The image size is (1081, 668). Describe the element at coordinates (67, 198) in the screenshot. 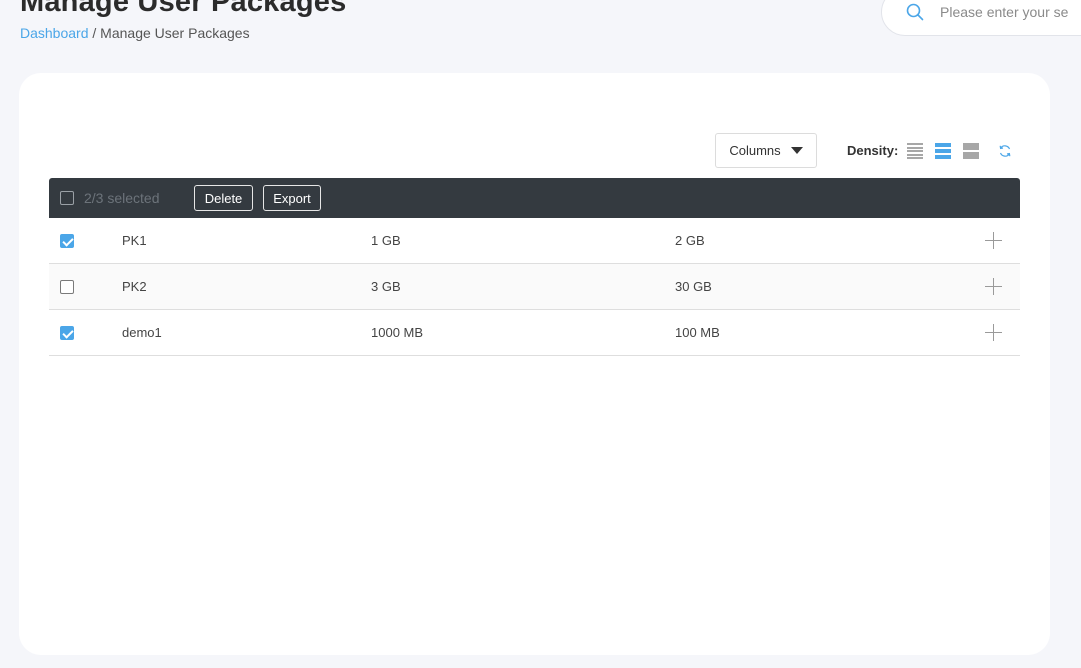

I see `select-all-checkbox` at that location.